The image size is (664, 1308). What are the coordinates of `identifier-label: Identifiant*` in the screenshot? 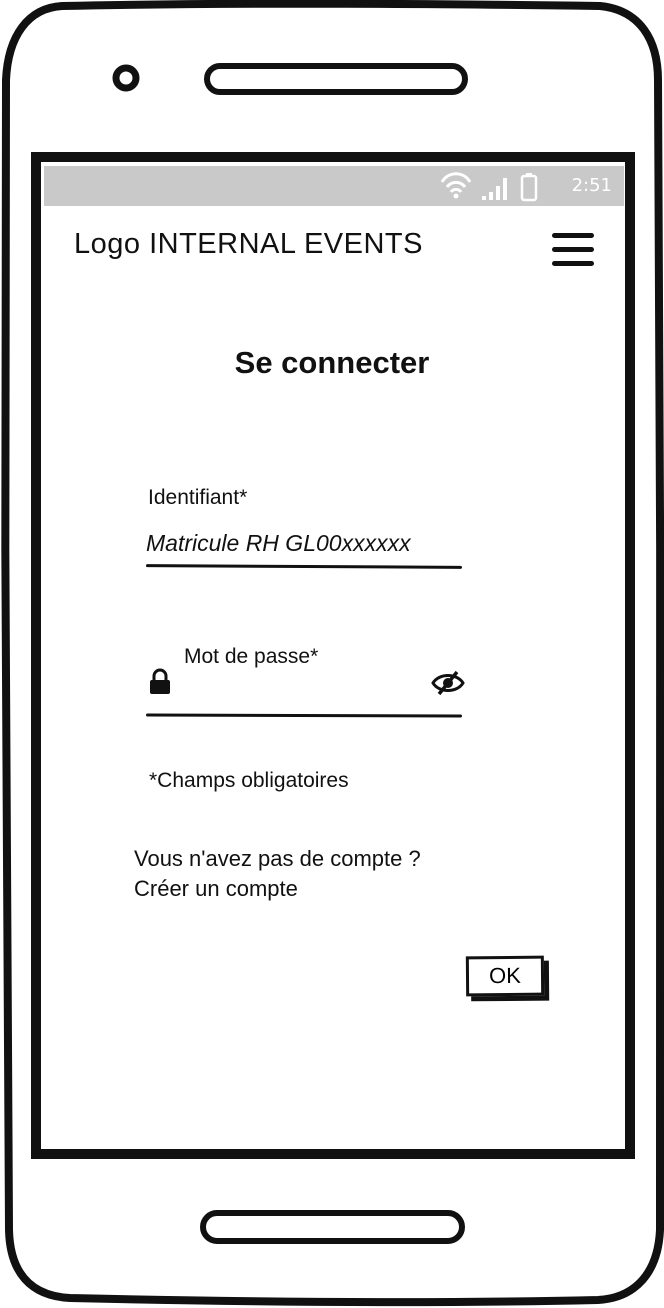 It's located at (198, 497).